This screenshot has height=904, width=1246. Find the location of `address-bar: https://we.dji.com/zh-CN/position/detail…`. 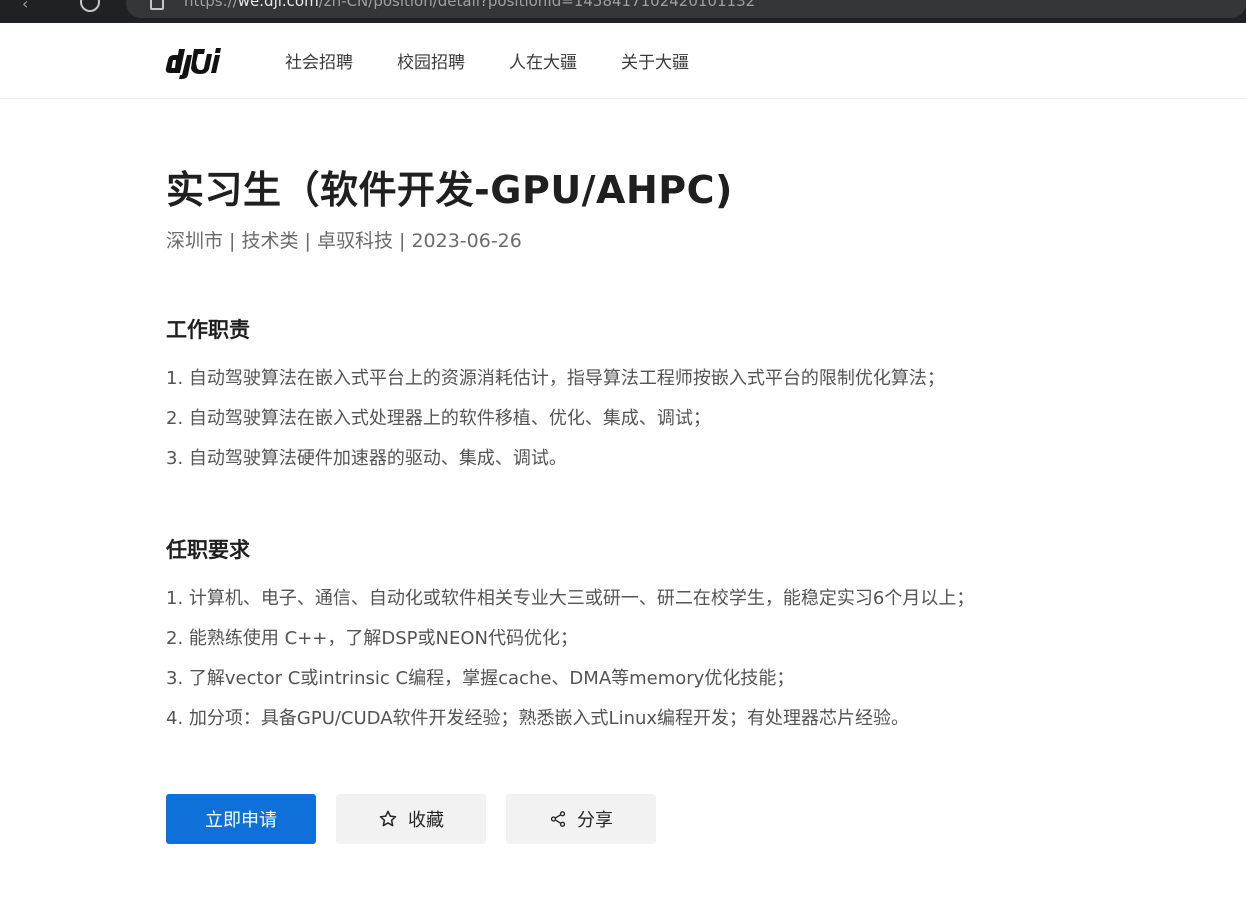

address-bar: https://we.dji.com/zh-CN/position/detail… is located at coordinates (686, 9).